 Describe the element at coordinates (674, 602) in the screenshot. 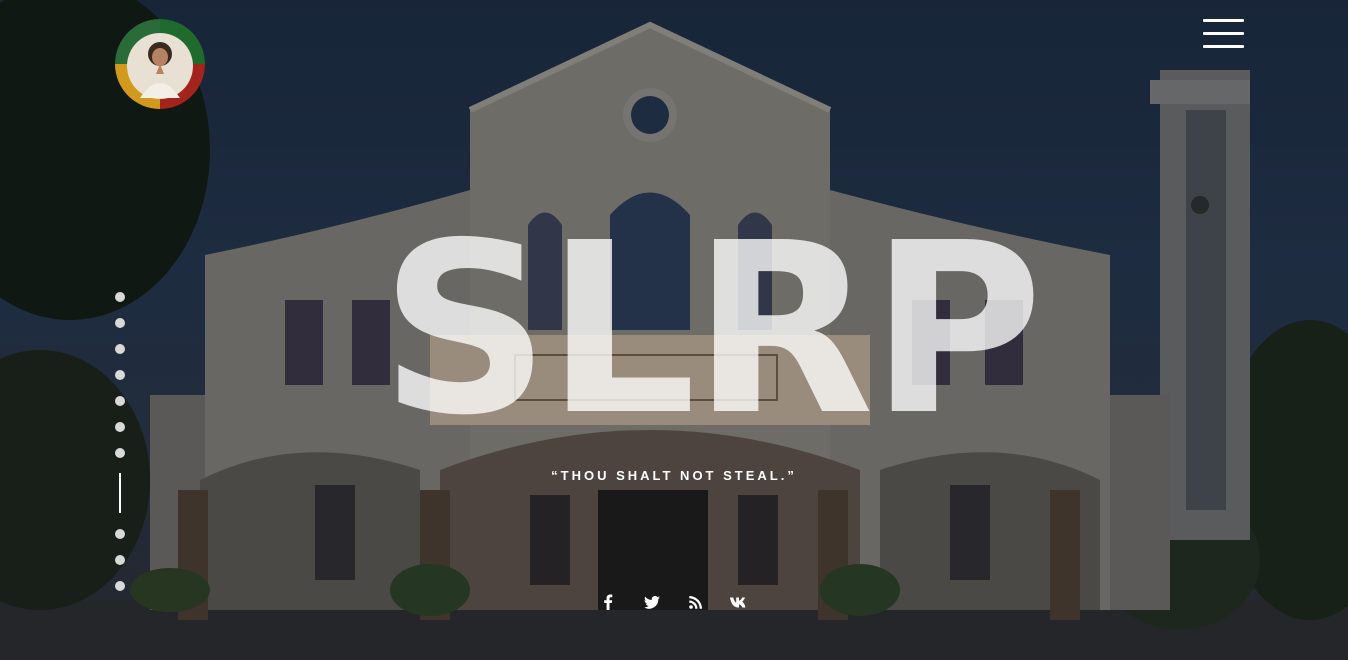

I see `social-links` at that location.